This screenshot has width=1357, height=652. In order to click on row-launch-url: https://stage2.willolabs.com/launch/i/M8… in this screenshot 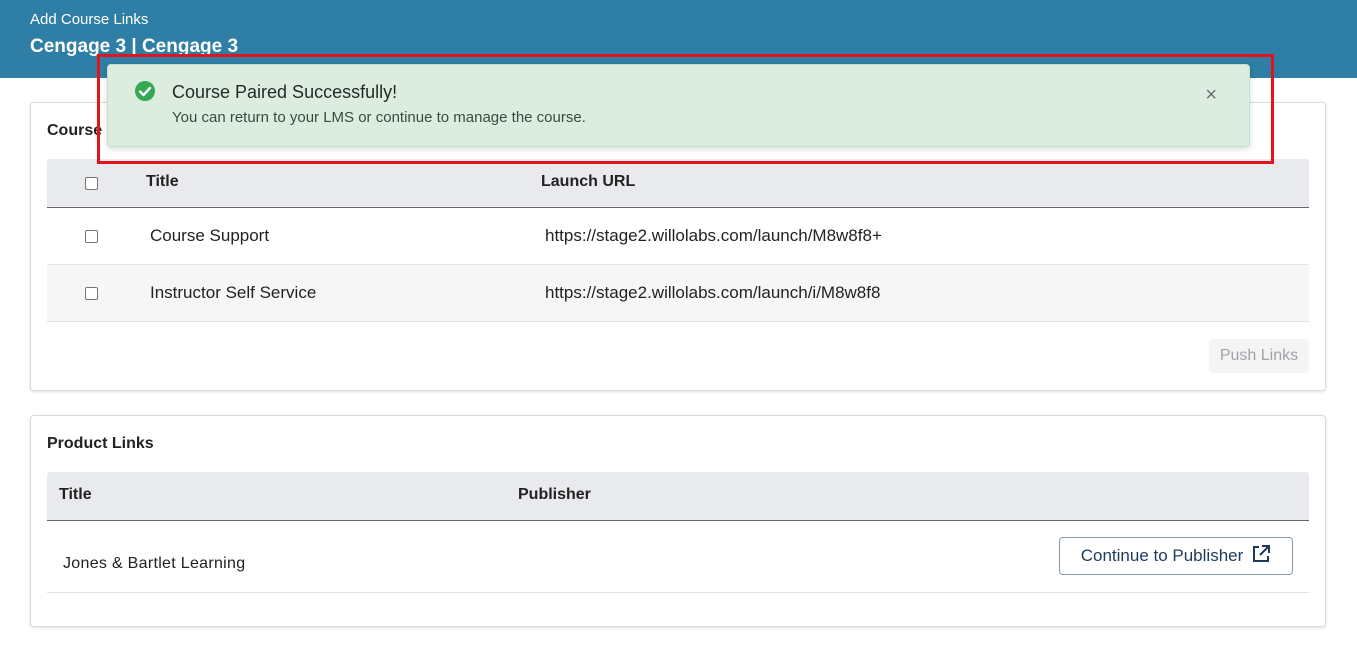, I will do `click(713, 292)`.